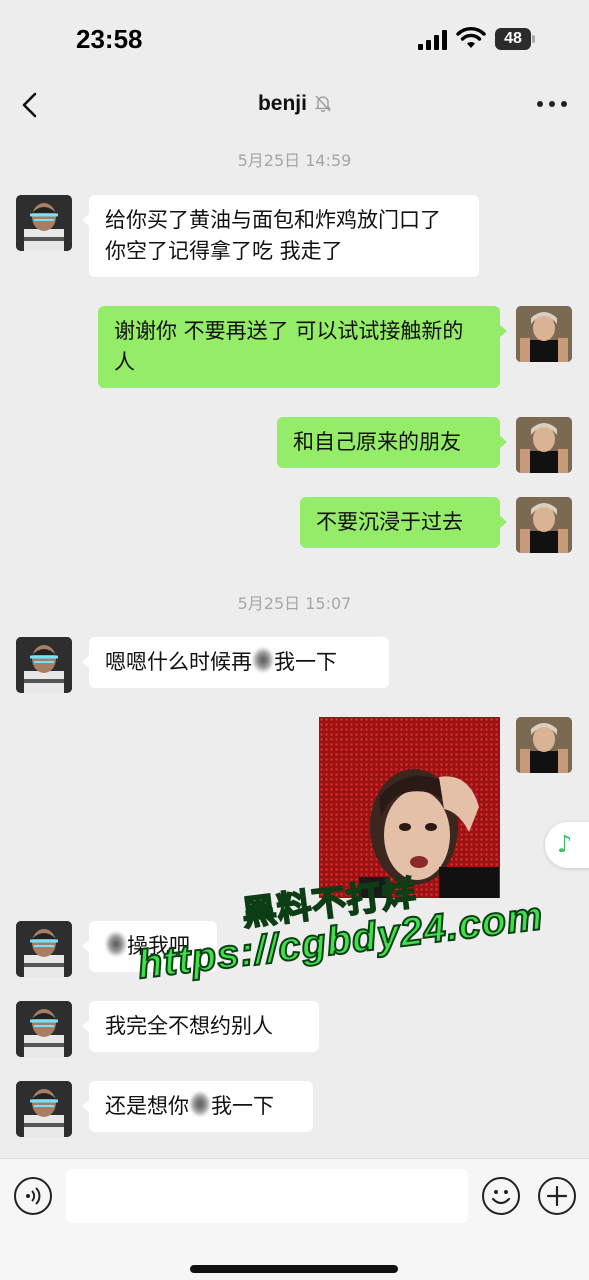 The image size is (589, 1280). I want to click on cellular-signal-icon, so click(433, 40).